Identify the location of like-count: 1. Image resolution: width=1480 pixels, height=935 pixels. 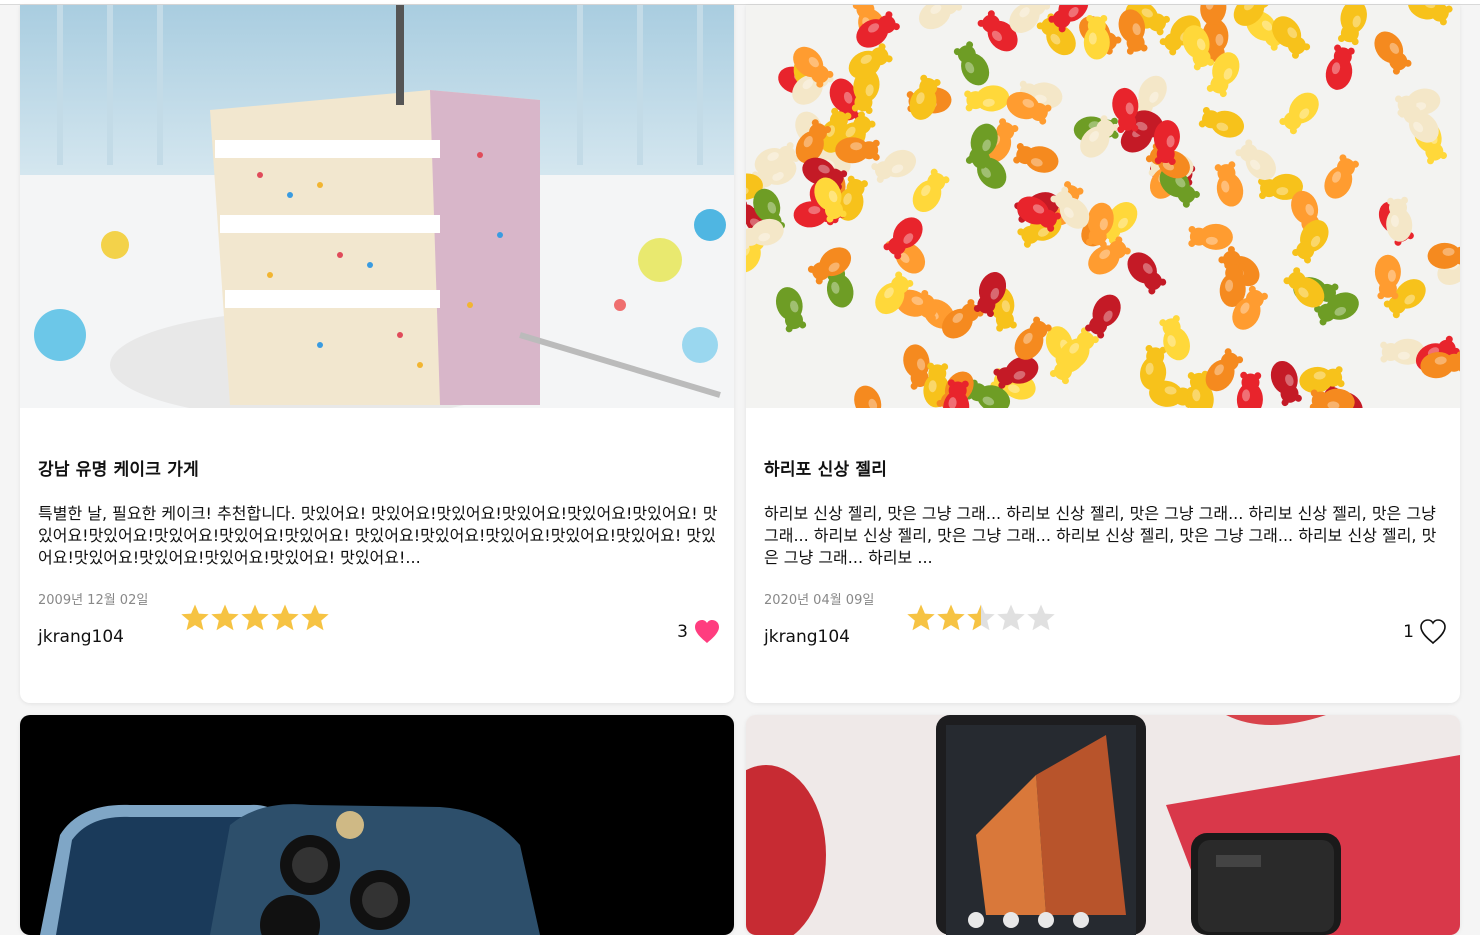
(1408, 632).